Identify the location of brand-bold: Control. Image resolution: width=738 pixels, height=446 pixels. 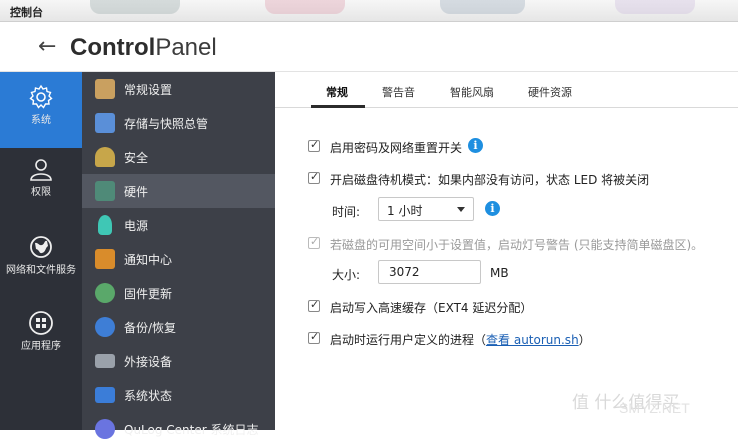
(113, 47).